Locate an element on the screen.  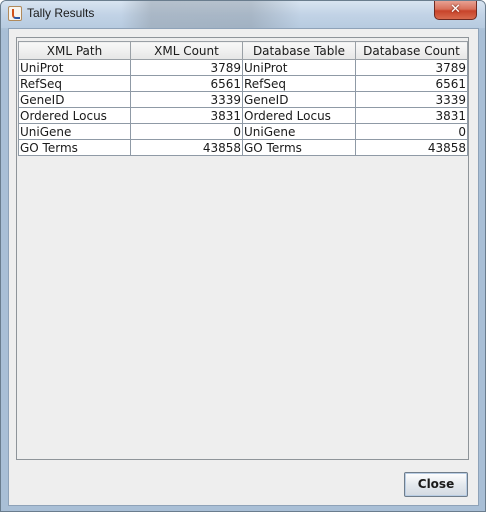
table-row: Ordered Locus 3831 Ordered Locus 3831 is located at coordinates (243, 115).